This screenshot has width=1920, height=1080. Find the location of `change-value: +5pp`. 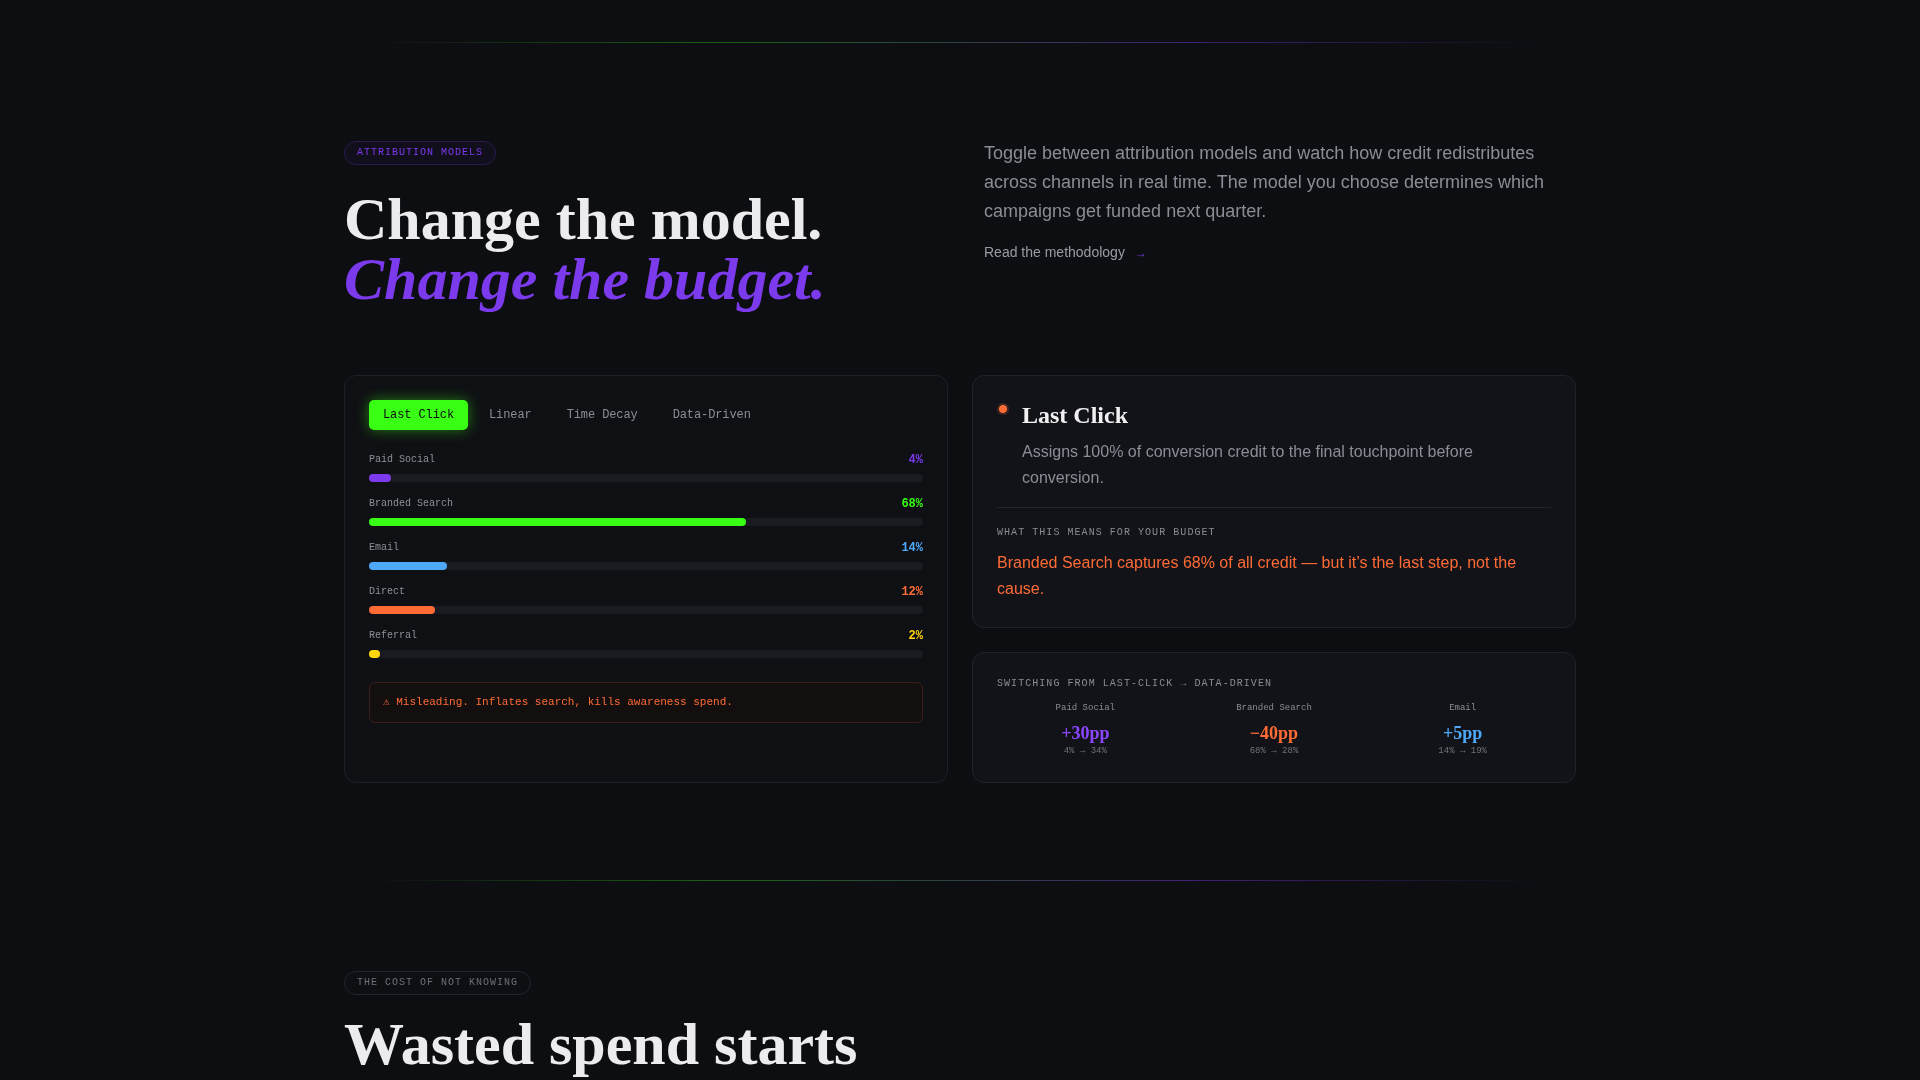

change-value: +5pp is located at coordinates (1463, 733).